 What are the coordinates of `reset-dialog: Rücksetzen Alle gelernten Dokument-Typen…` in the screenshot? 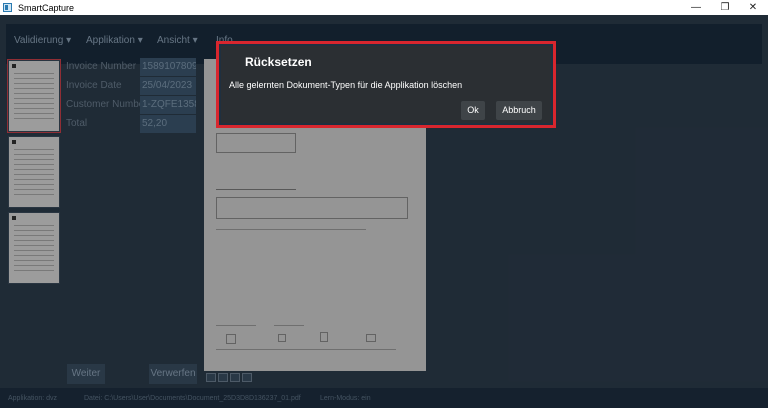 It's located at (386, 84).